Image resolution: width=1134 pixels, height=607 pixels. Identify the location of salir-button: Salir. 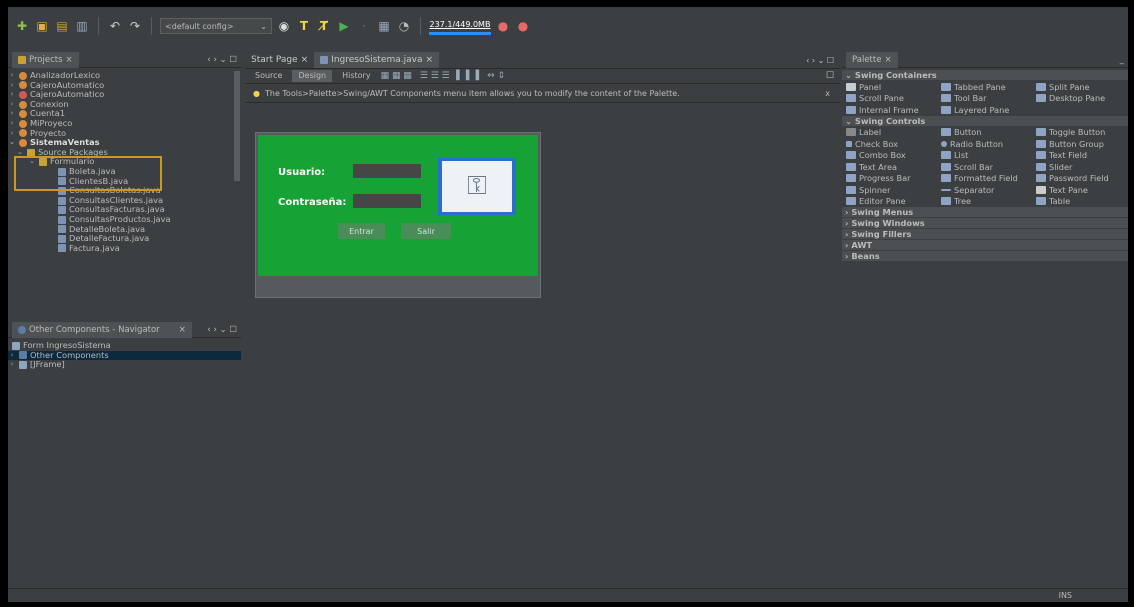
(426, 231).